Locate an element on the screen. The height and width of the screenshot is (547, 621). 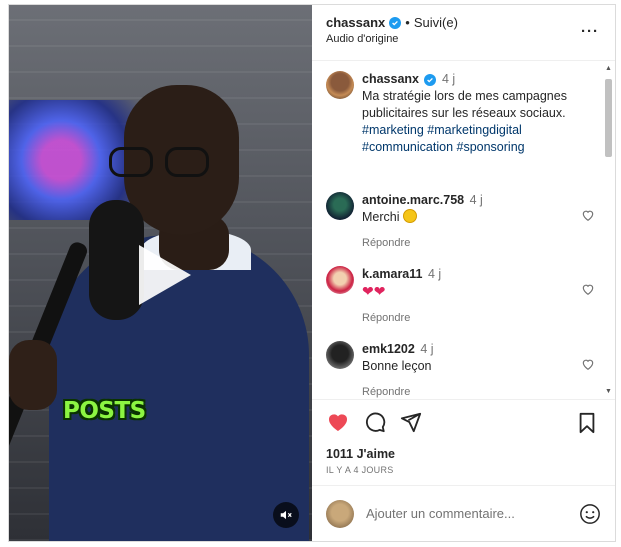
comment-button is located at coordinates (375, 423).